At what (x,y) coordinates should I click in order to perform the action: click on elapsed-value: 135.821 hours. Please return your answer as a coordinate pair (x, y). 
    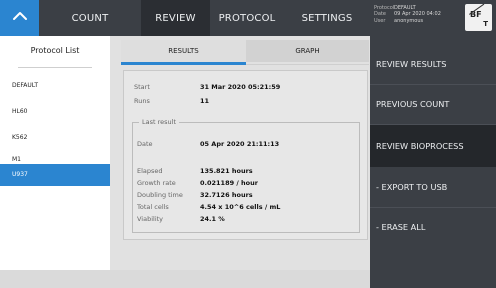
    Looking at the image, I should click on (226, 171).